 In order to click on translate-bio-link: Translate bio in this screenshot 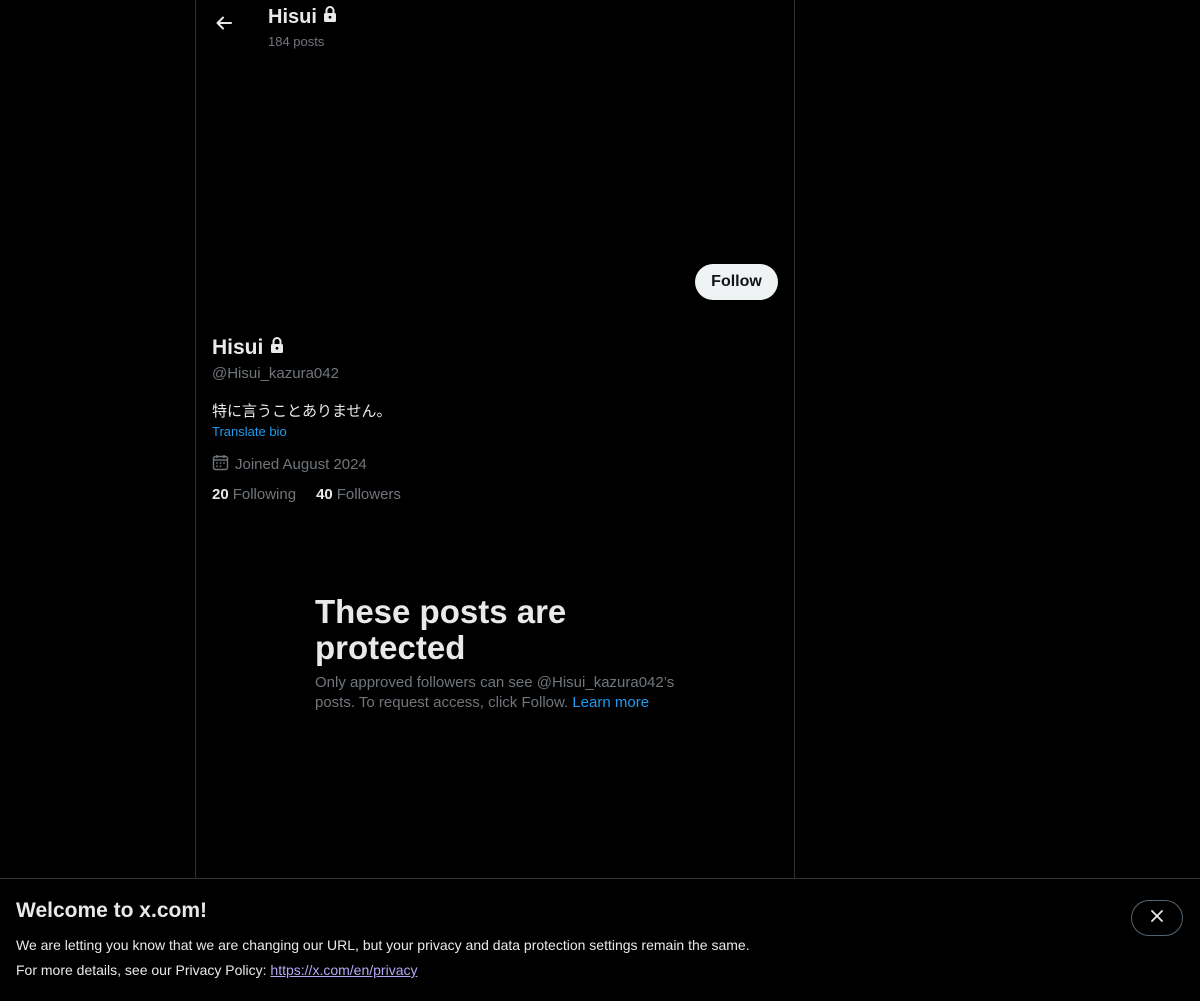, I will do `click(249, 431)`.